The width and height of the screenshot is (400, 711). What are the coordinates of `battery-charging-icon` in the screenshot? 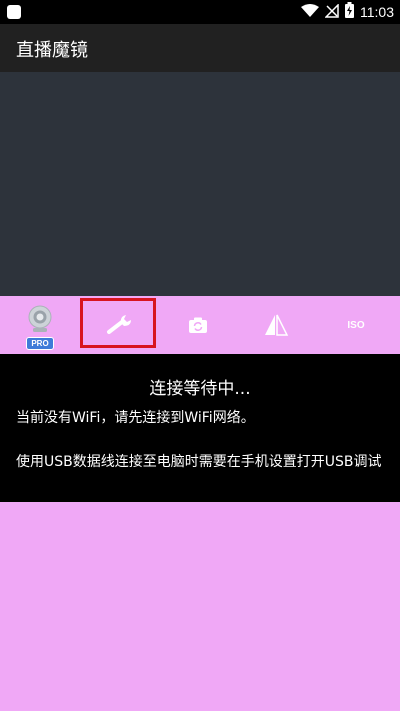 It's located at (349, 12).